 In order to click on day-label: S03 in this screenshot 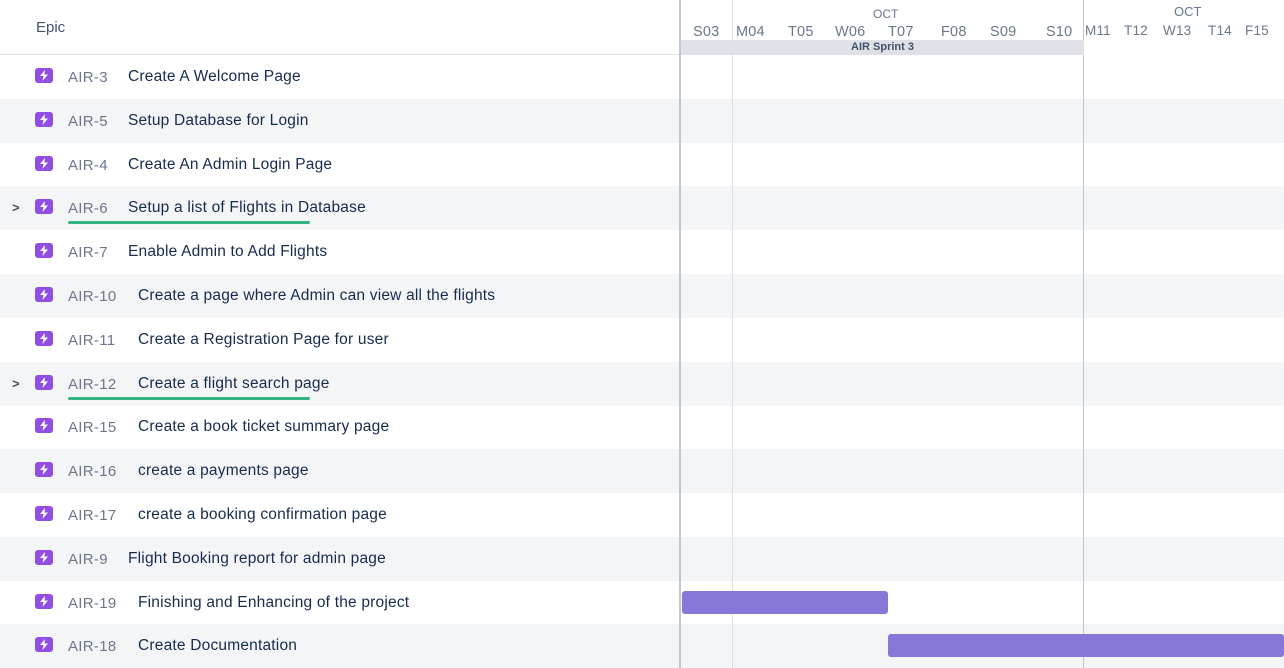, I will do `click(706, 32)`.